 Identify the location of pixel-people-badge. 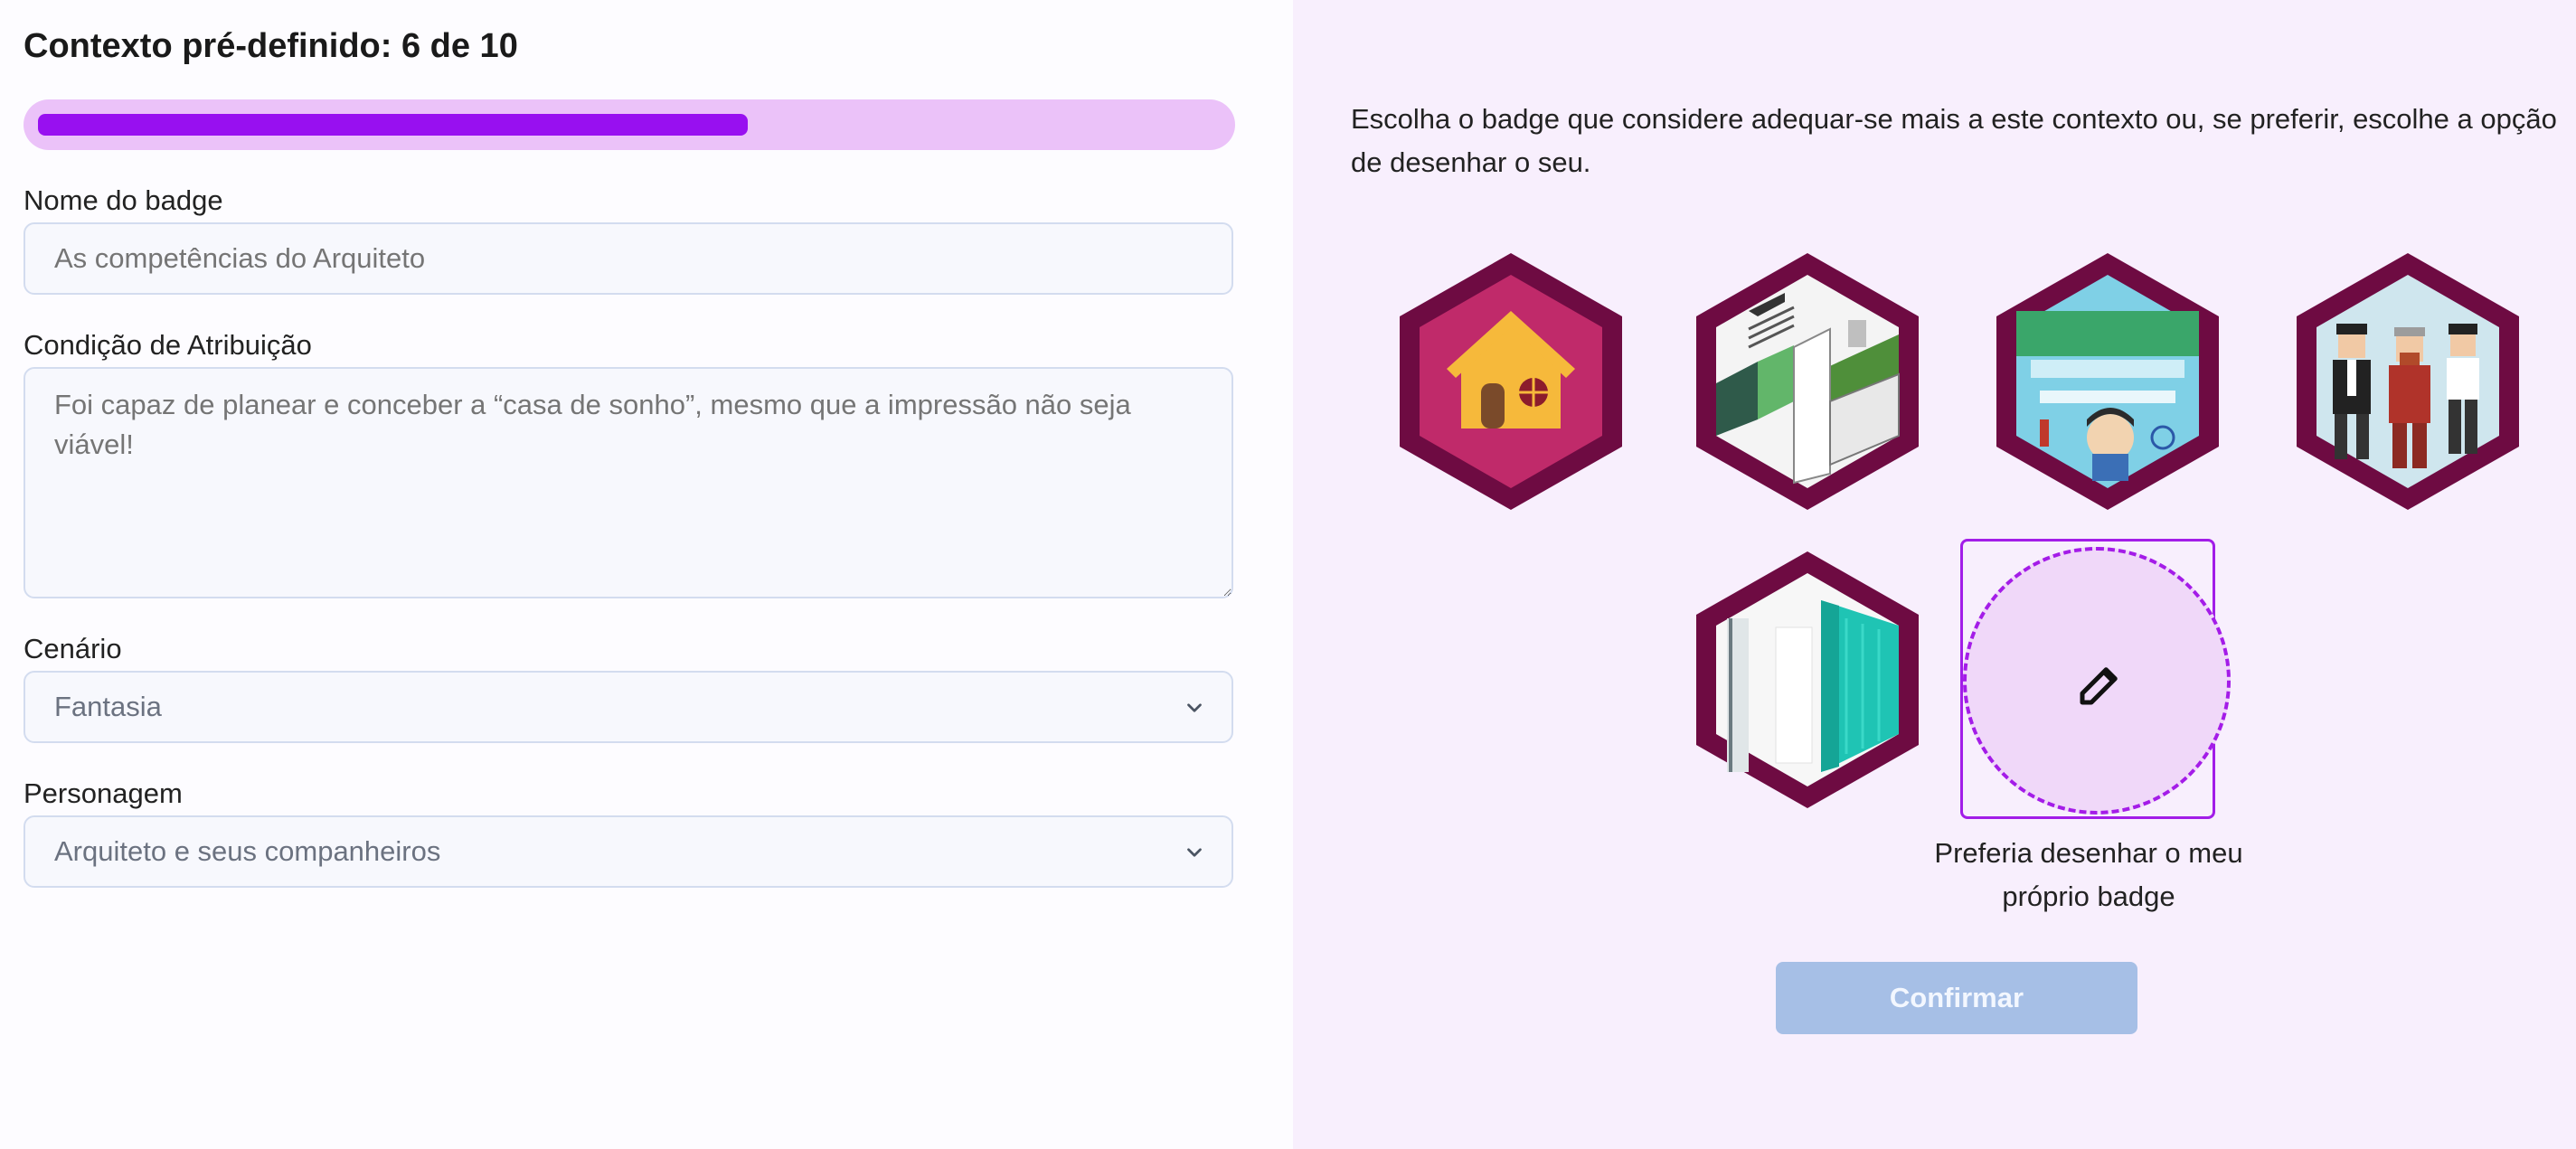
(2408, 383).